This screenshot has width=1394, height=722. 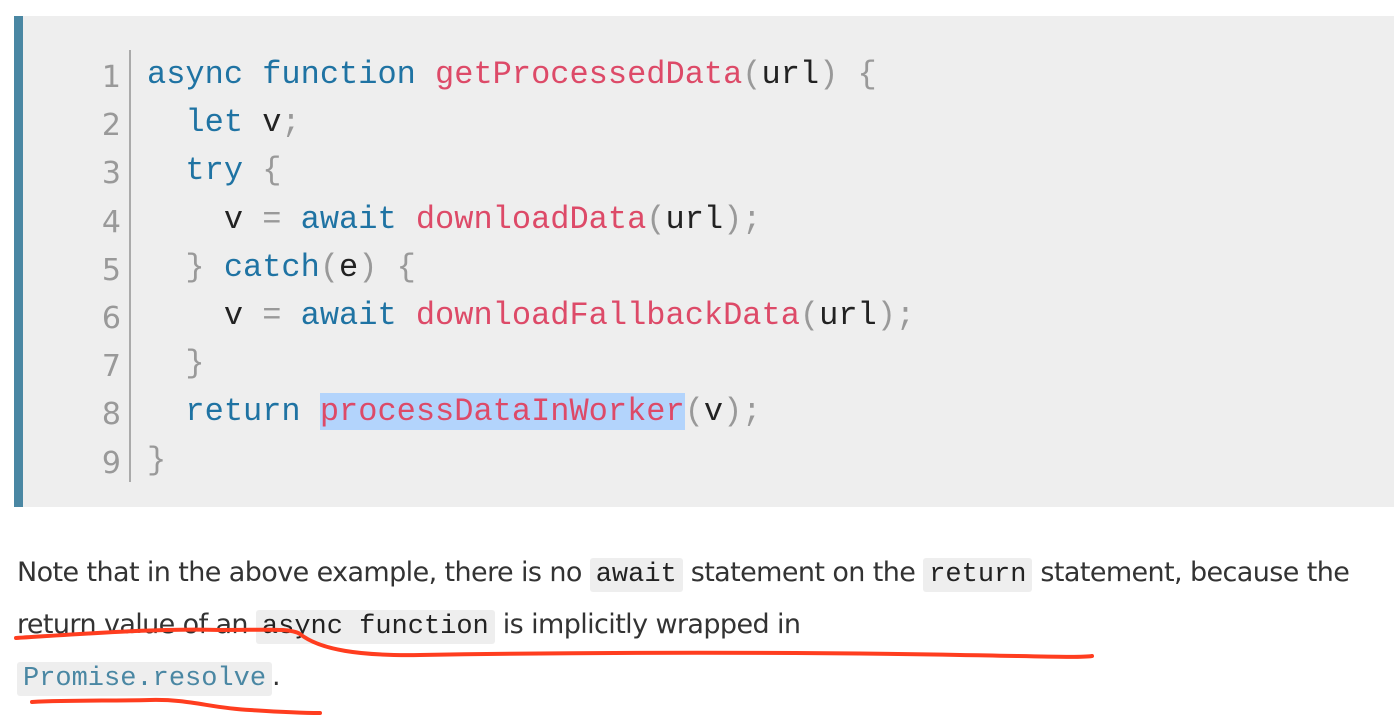 I want to click on code-line: async function getProcessedData(url) {, so click(x=531, y=75).